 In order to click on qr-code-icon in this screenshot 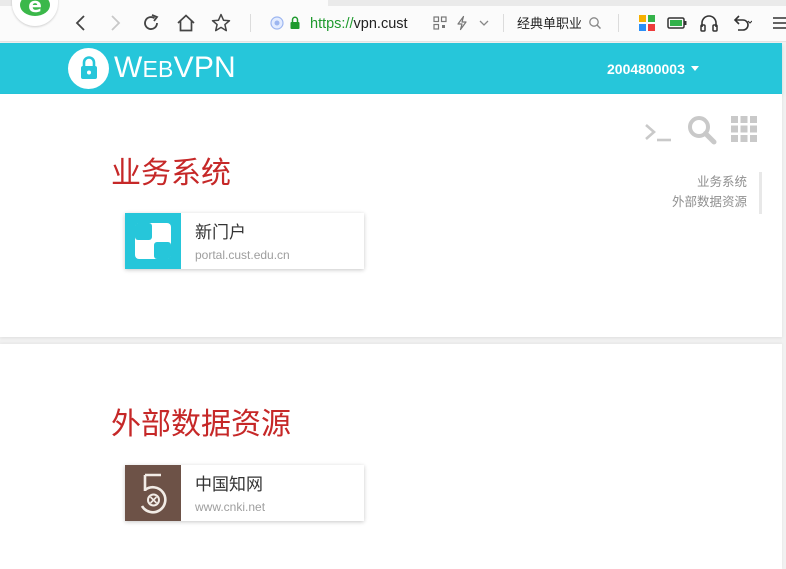, I will do `click(440, 23)`.